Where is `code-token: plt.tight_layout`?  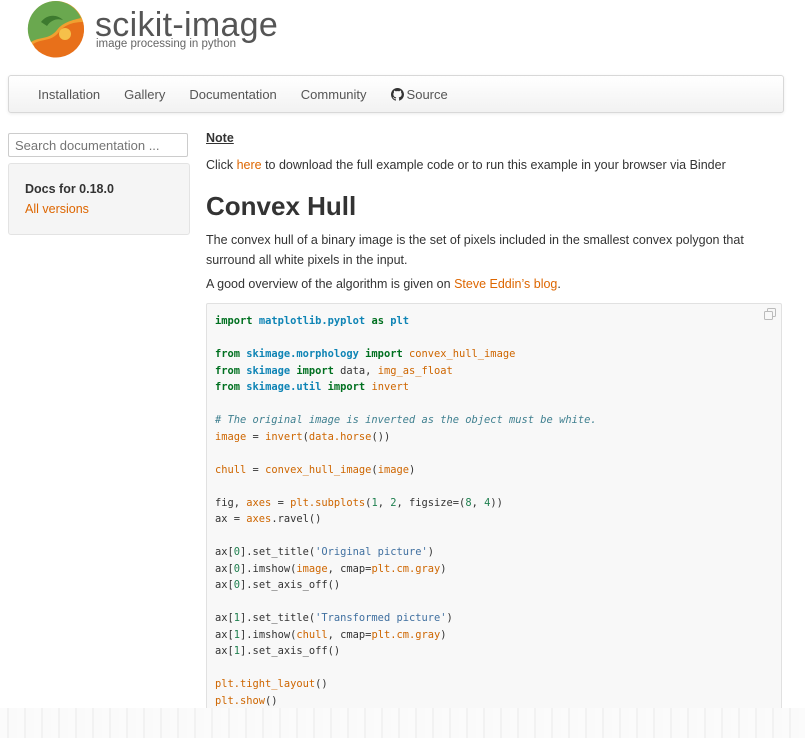
code-token: plt.tight_layout is located at coordinates (265, 684).